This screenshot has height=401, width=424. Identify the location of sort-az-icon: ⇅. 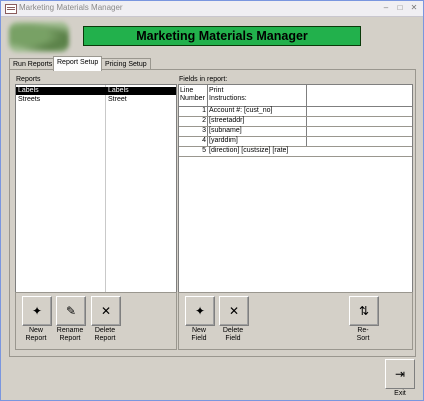
(364, 311).